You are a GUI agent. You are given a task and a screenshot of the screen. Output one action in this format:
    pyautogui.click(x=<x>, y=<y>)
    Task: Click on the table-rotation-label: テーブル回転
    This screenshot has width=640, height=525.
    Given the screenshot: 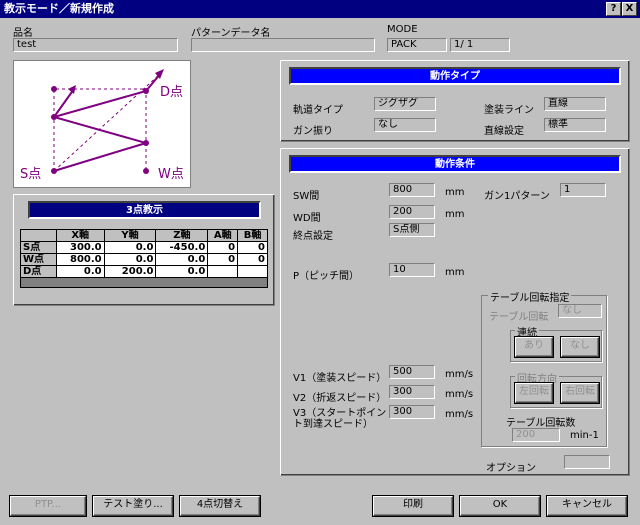 What is the action you would take?
    pyautogui.click(x=519, y=317)
    